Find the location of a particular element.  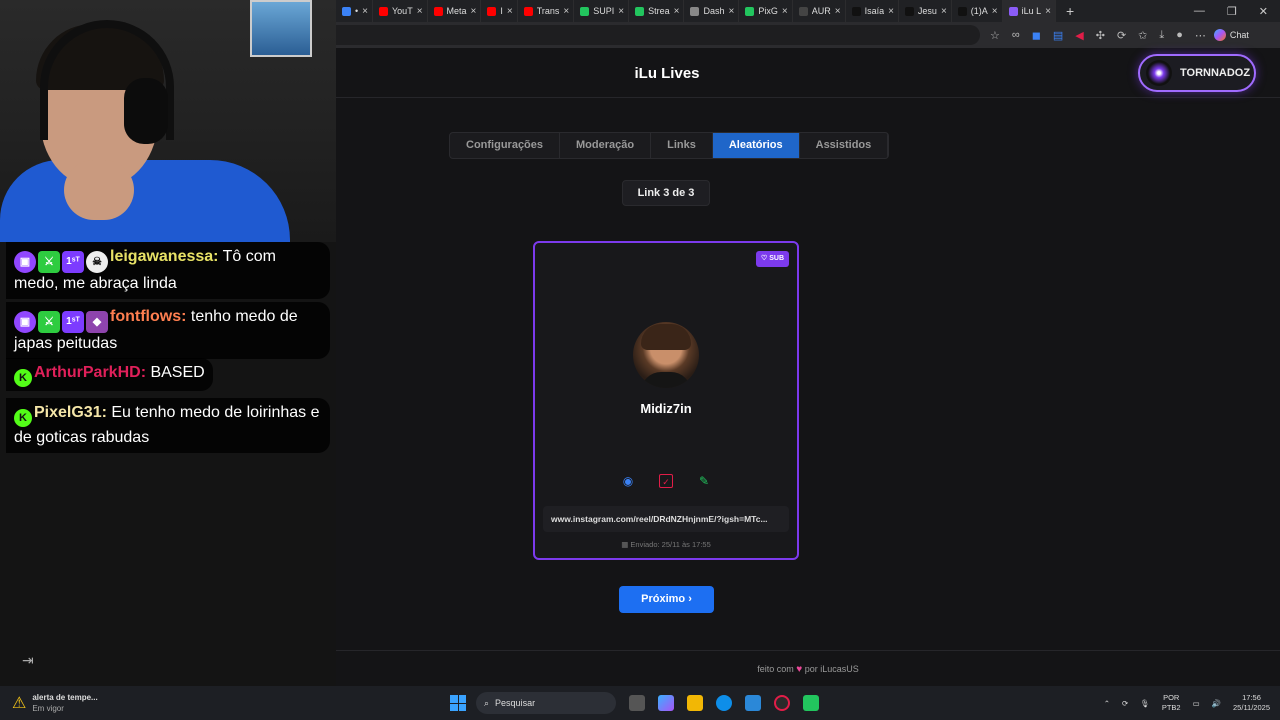

weather-subtitle: Em vigor is located at coordinates (48, 708).